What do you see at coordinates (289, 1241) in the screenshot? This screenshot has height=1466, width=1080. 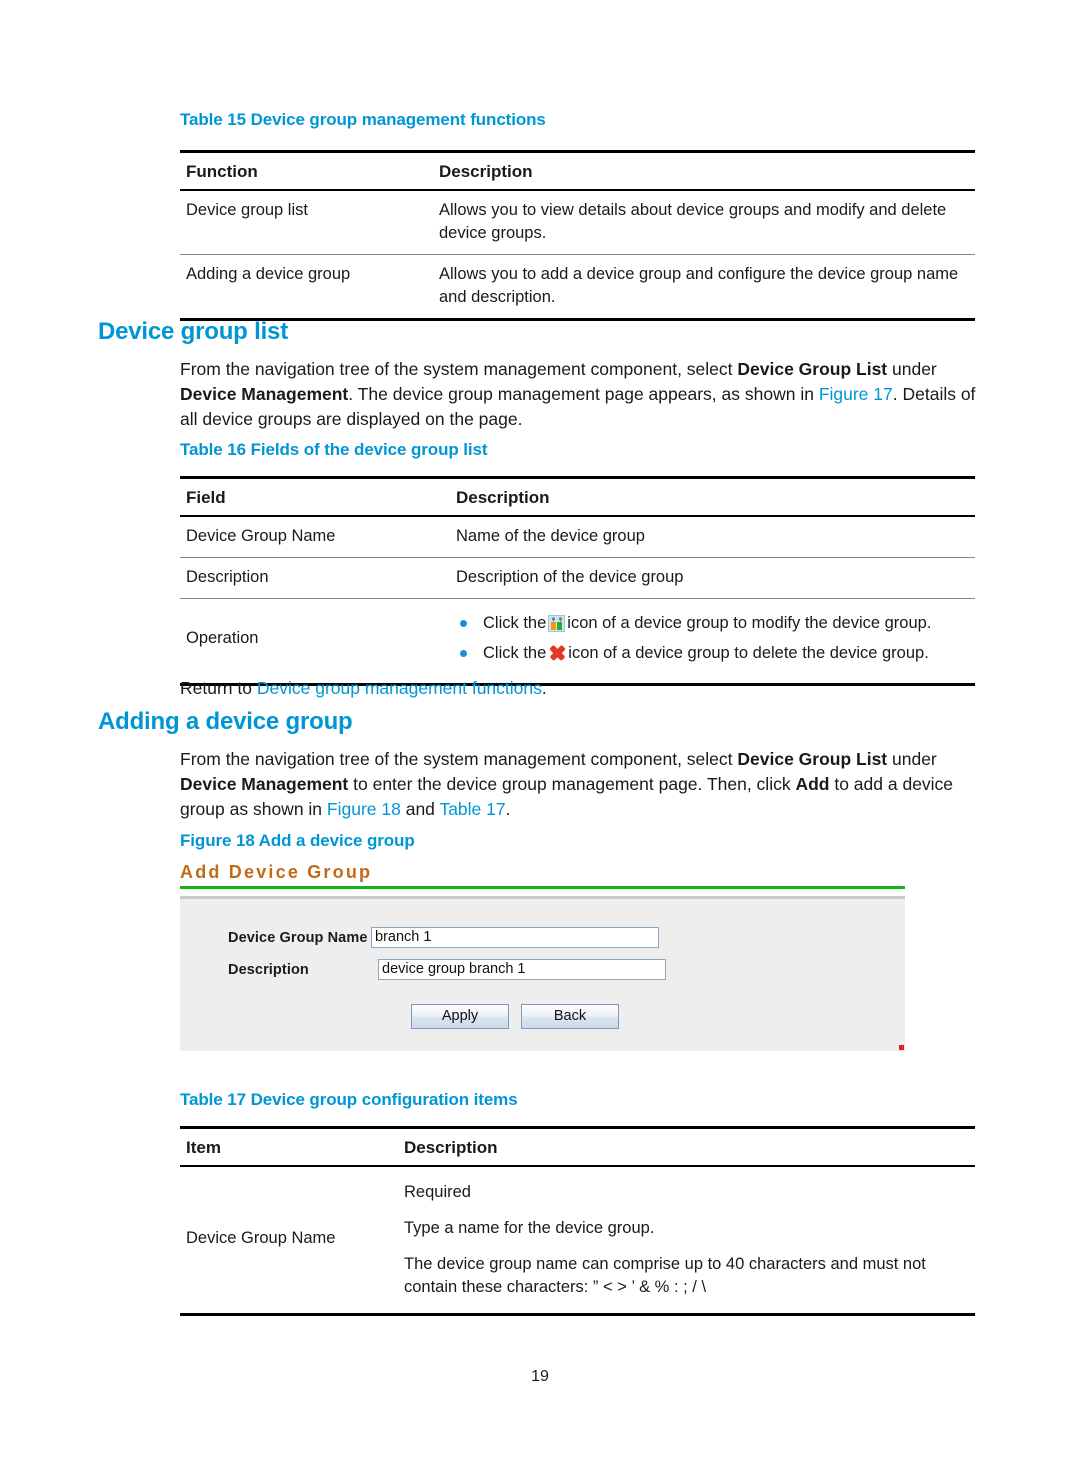 I see `table-17-cell-item: Device Group Name` at bounding box center [289, 1241].